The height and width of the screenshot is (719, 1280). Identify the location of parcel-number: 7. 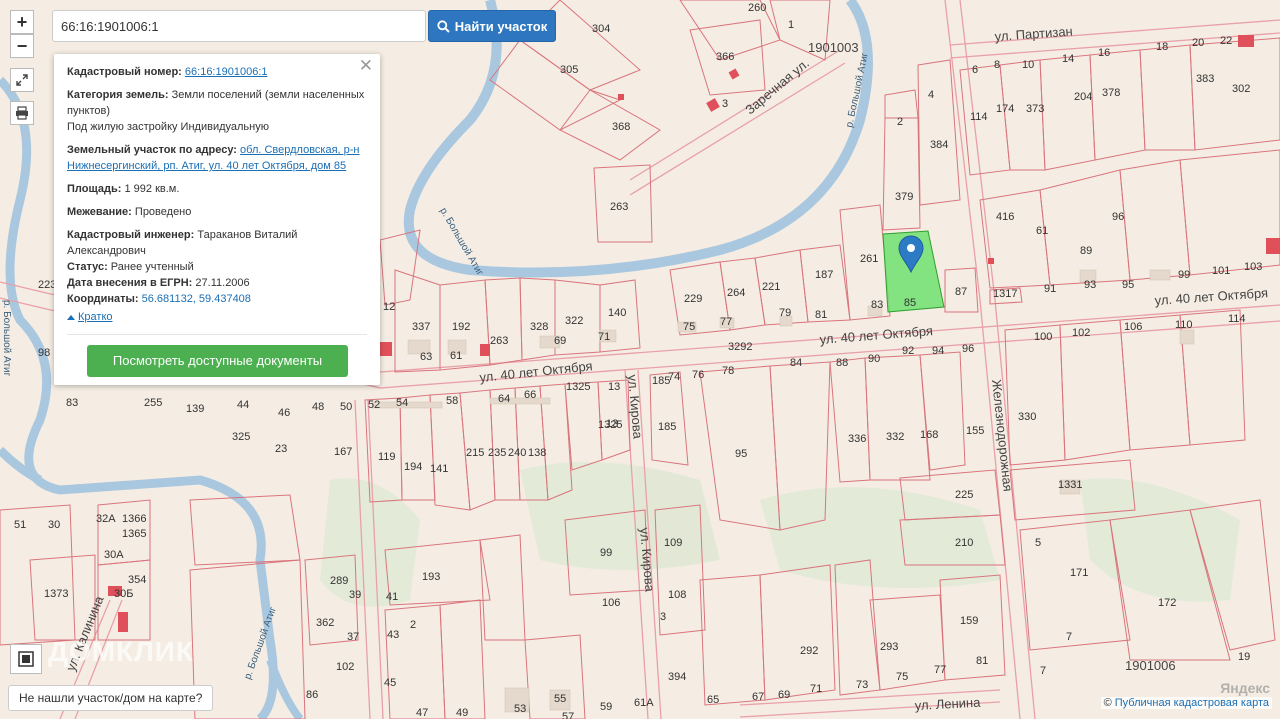
(1043, 671).